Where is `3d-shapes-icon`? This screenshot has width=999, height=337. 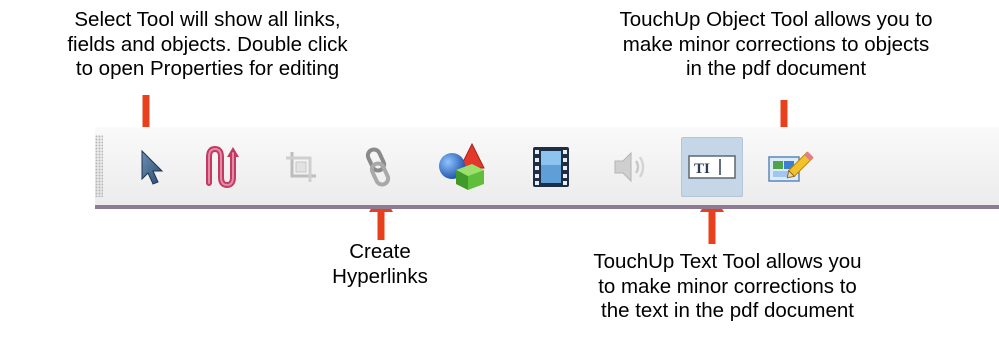 3d-shapes-icon is located at coordinates (462, 166).